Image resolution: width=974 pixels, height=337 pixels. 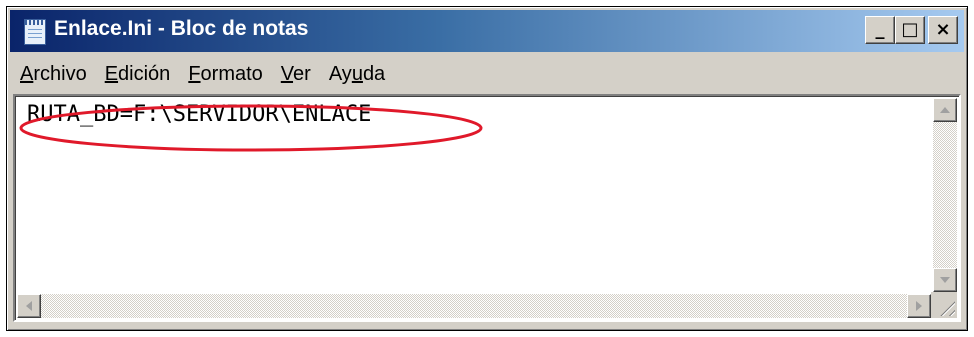 What do you see at coordinates (199, 114) in the screenshot?
I see `editor-text: RUTA_BD=F:\SERVIDOR\ENLACE` at bounding box center [199, 114].